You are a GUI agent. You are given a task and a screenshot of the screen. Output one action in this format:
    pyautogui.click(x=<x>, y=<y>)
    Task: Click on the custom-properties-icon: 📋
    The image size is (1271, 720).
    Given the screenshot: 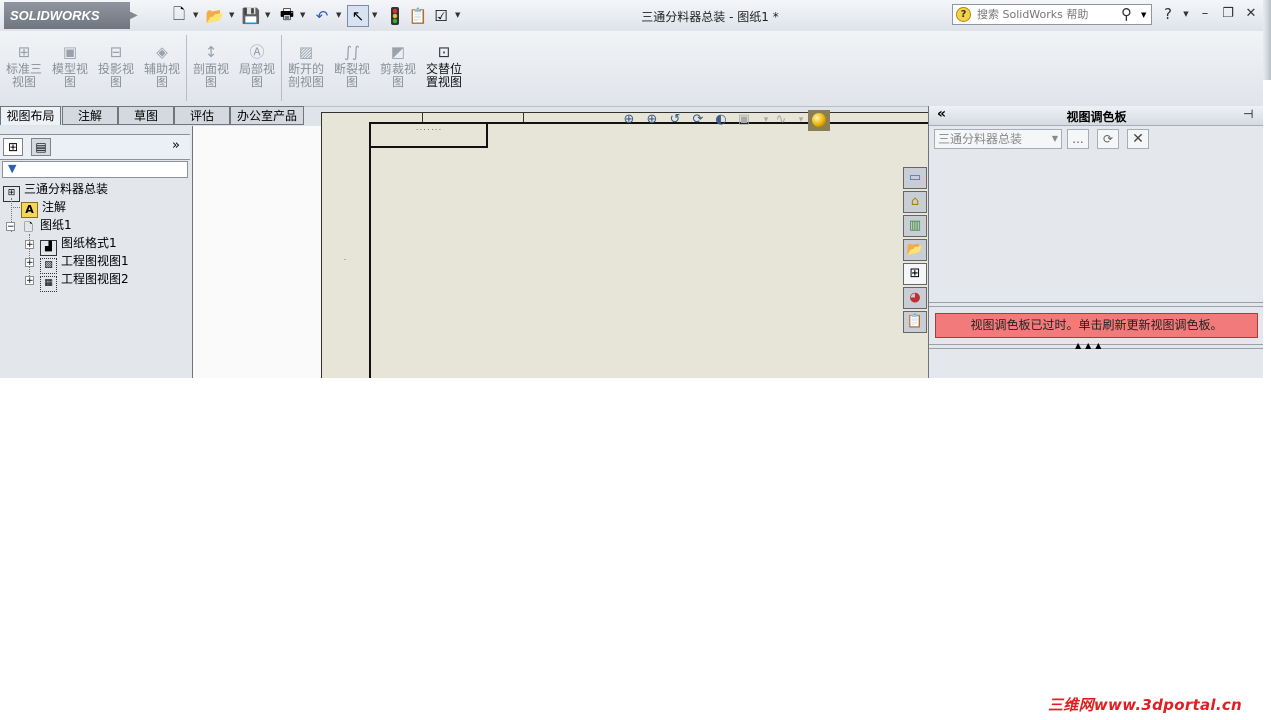 What is the action you would take?
    pyautogui.click(x=915, y=322)
    